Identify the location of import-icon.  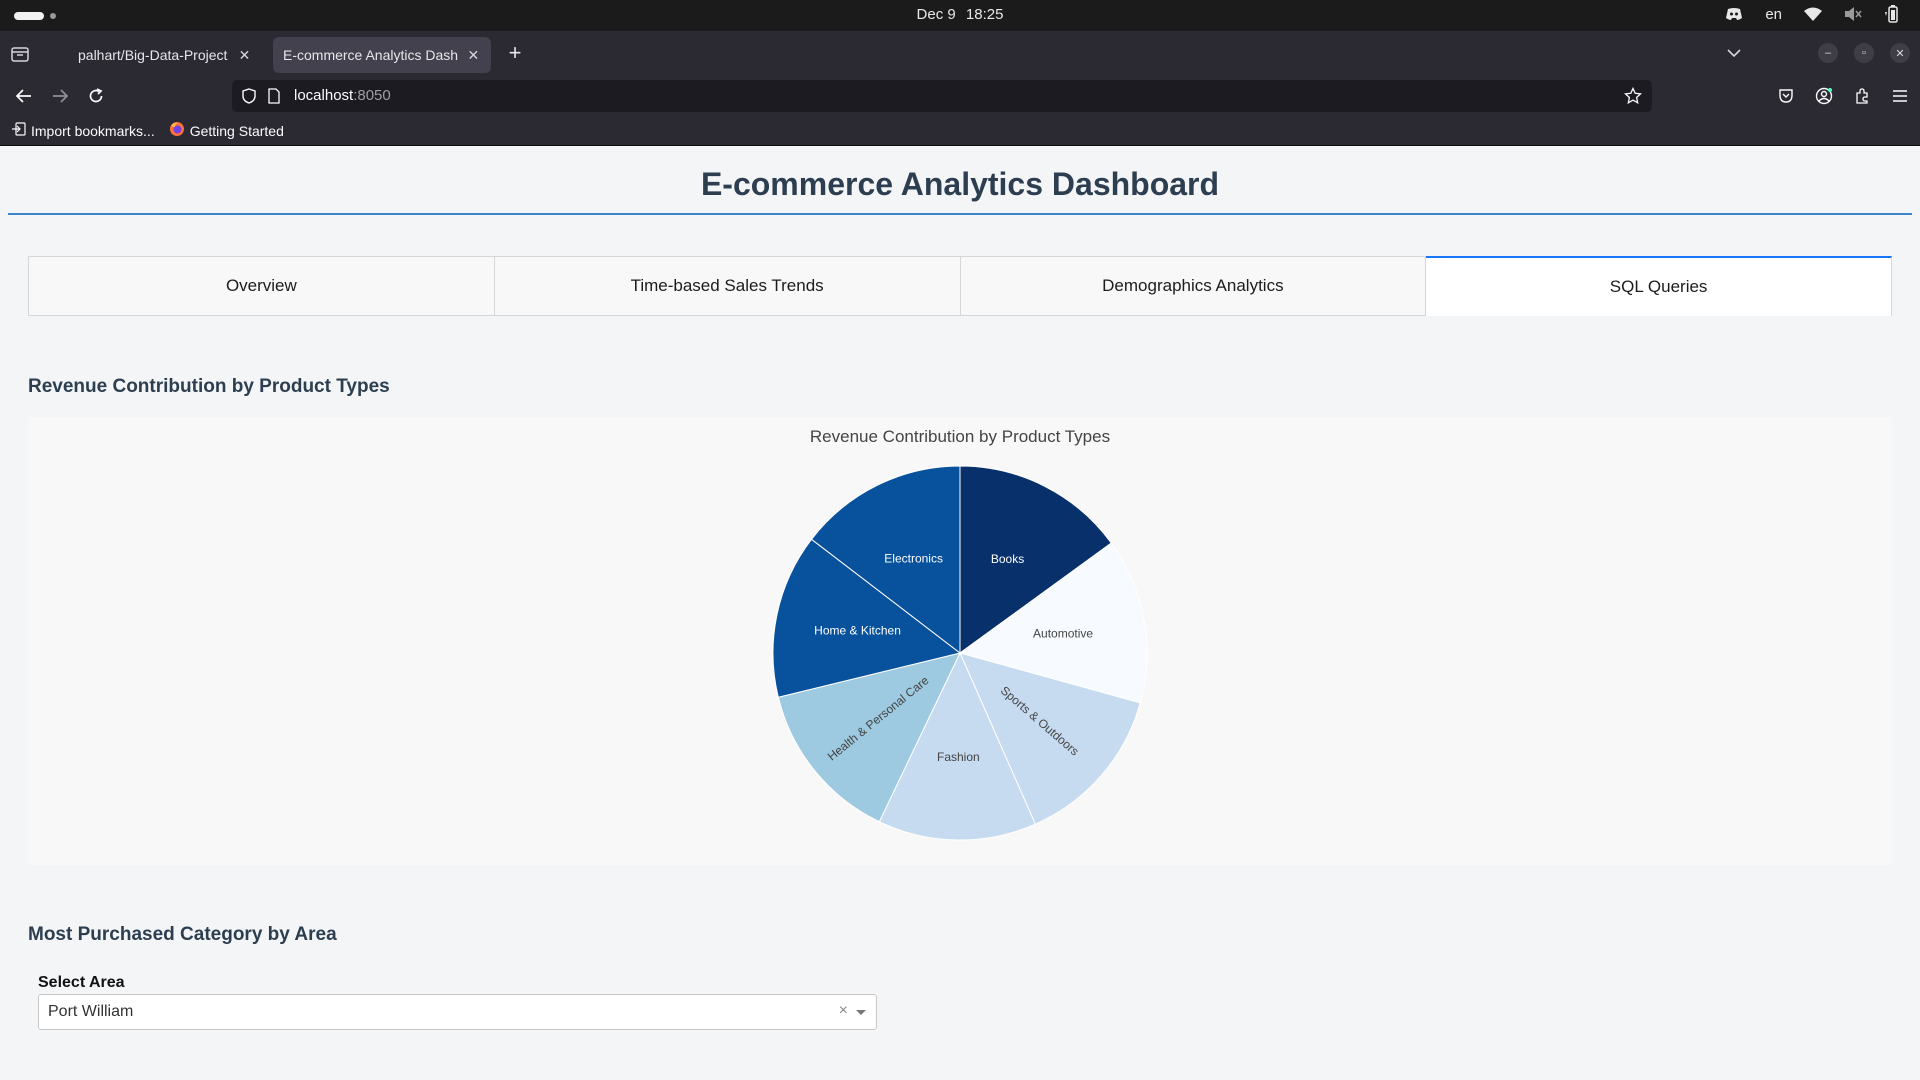
(19, 130).